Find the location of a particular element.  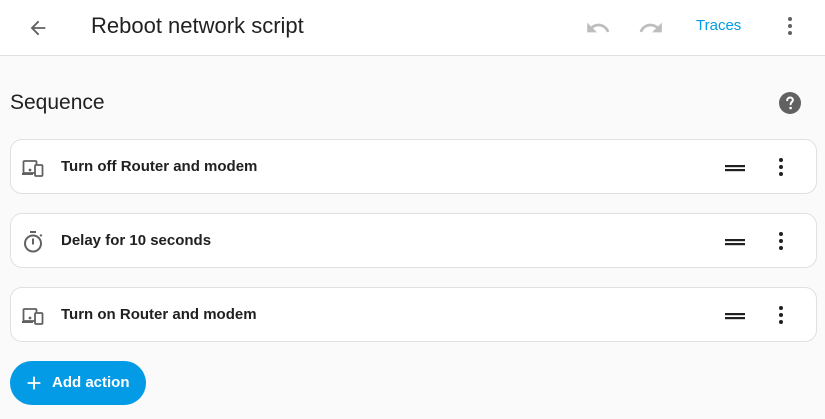

action-label: Delay for 10 seconds is located at coordinates (136, 240).